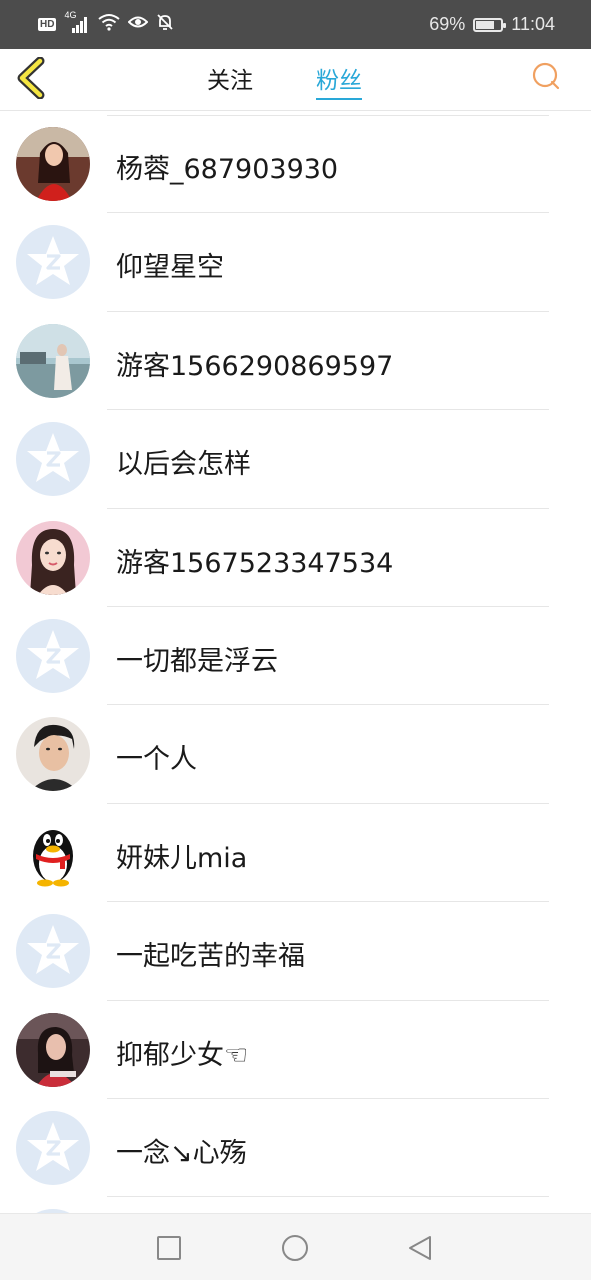  I want to click on fan-name: 游客1566290869597, so click(255, 366).